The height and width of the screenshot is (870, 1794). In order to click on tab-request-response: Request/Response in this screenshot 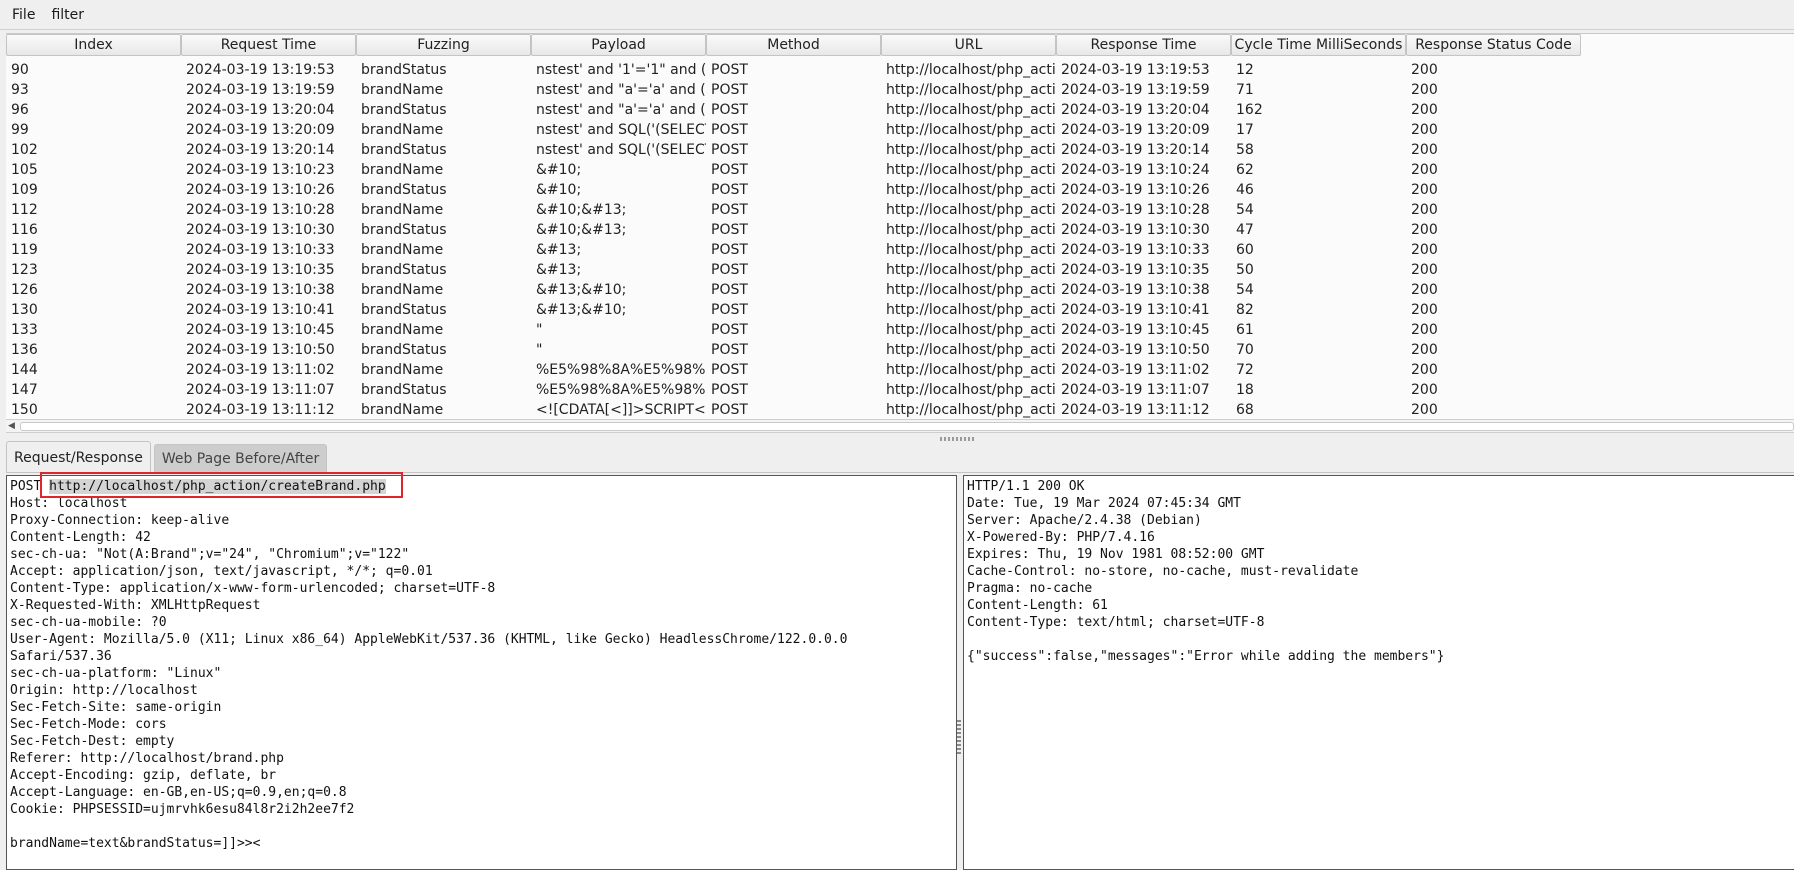, I will do `click(78, 457)`.